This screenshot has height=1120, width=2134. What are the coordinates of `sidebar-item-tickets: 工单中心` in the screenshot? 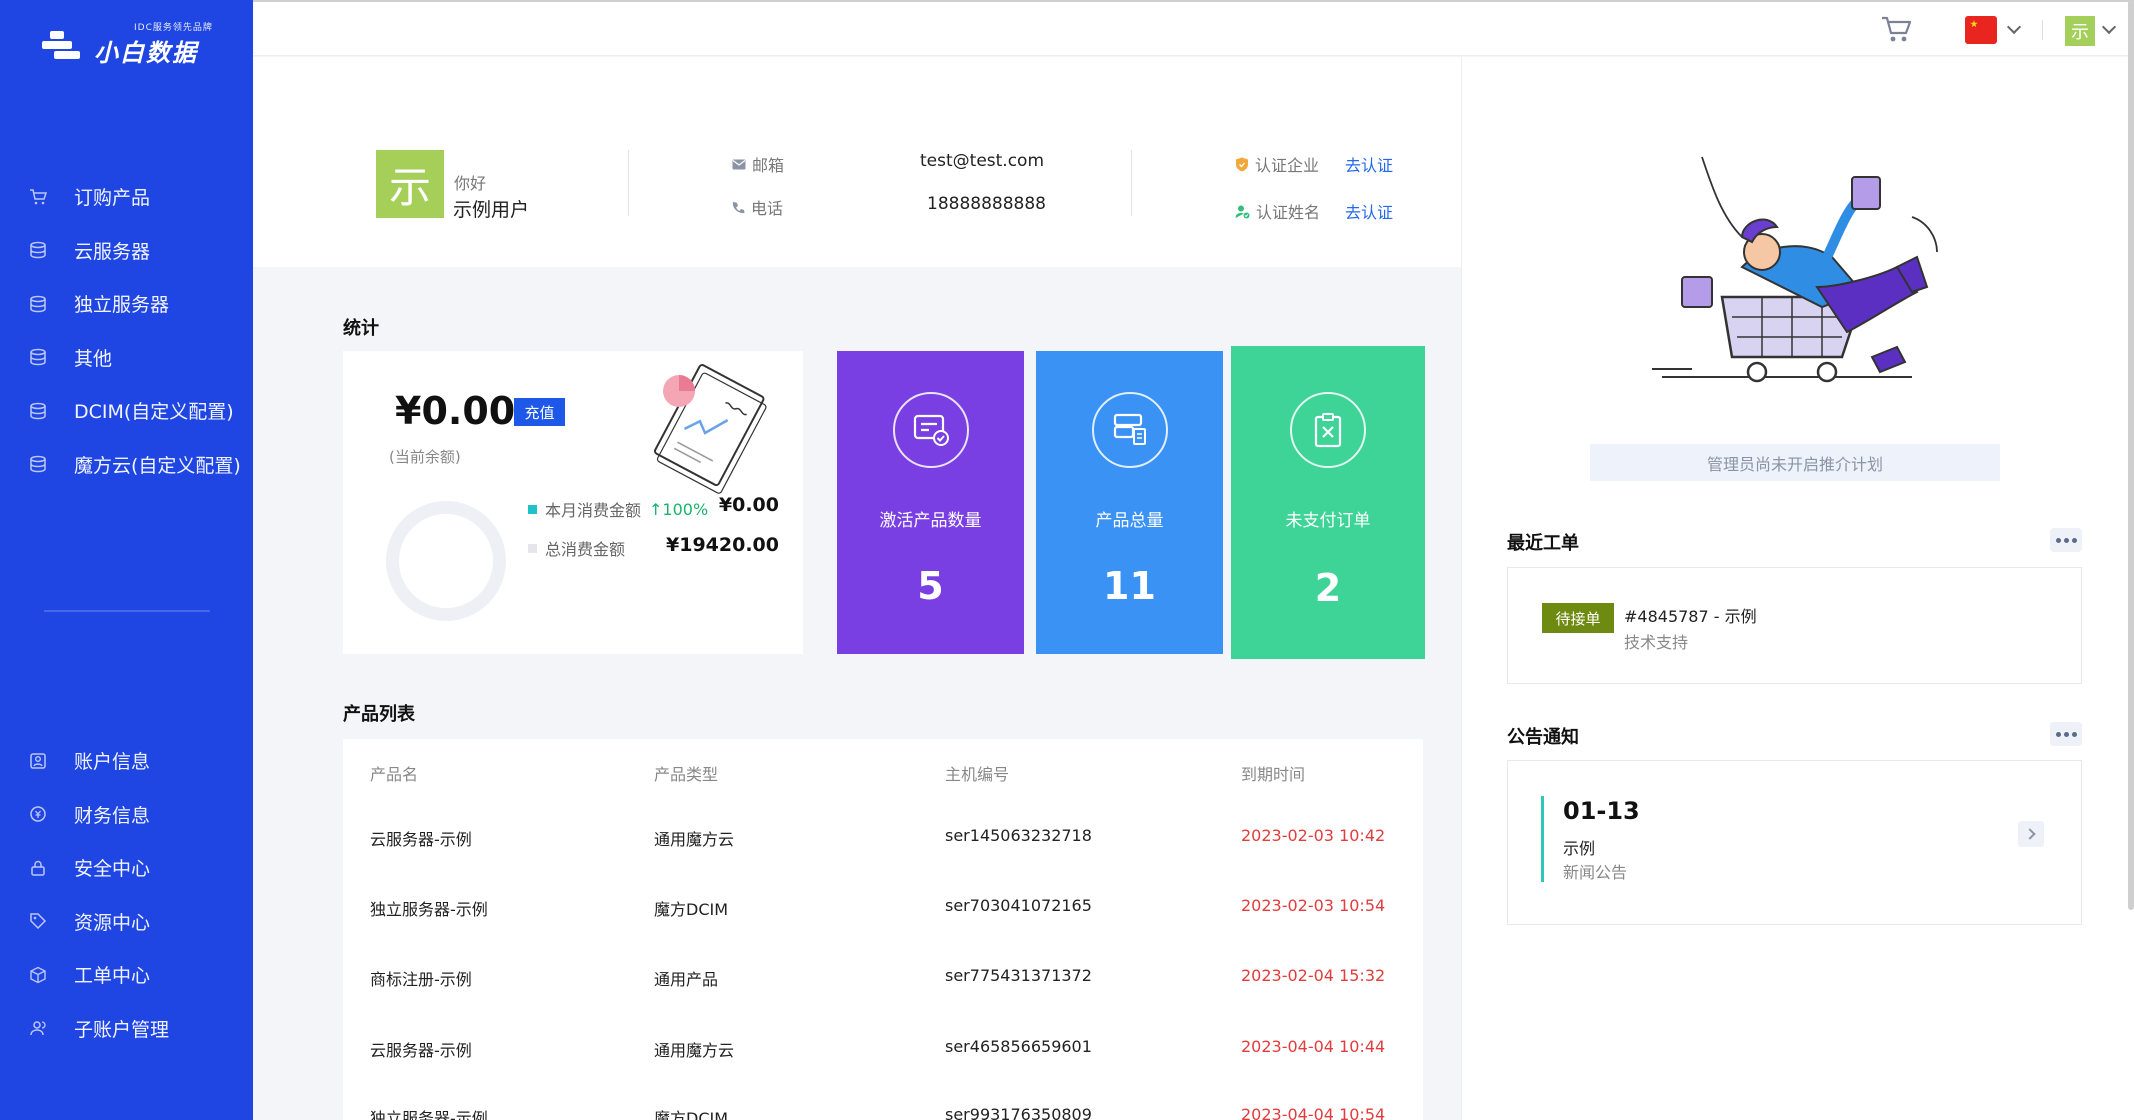 It's located at (126, 975).